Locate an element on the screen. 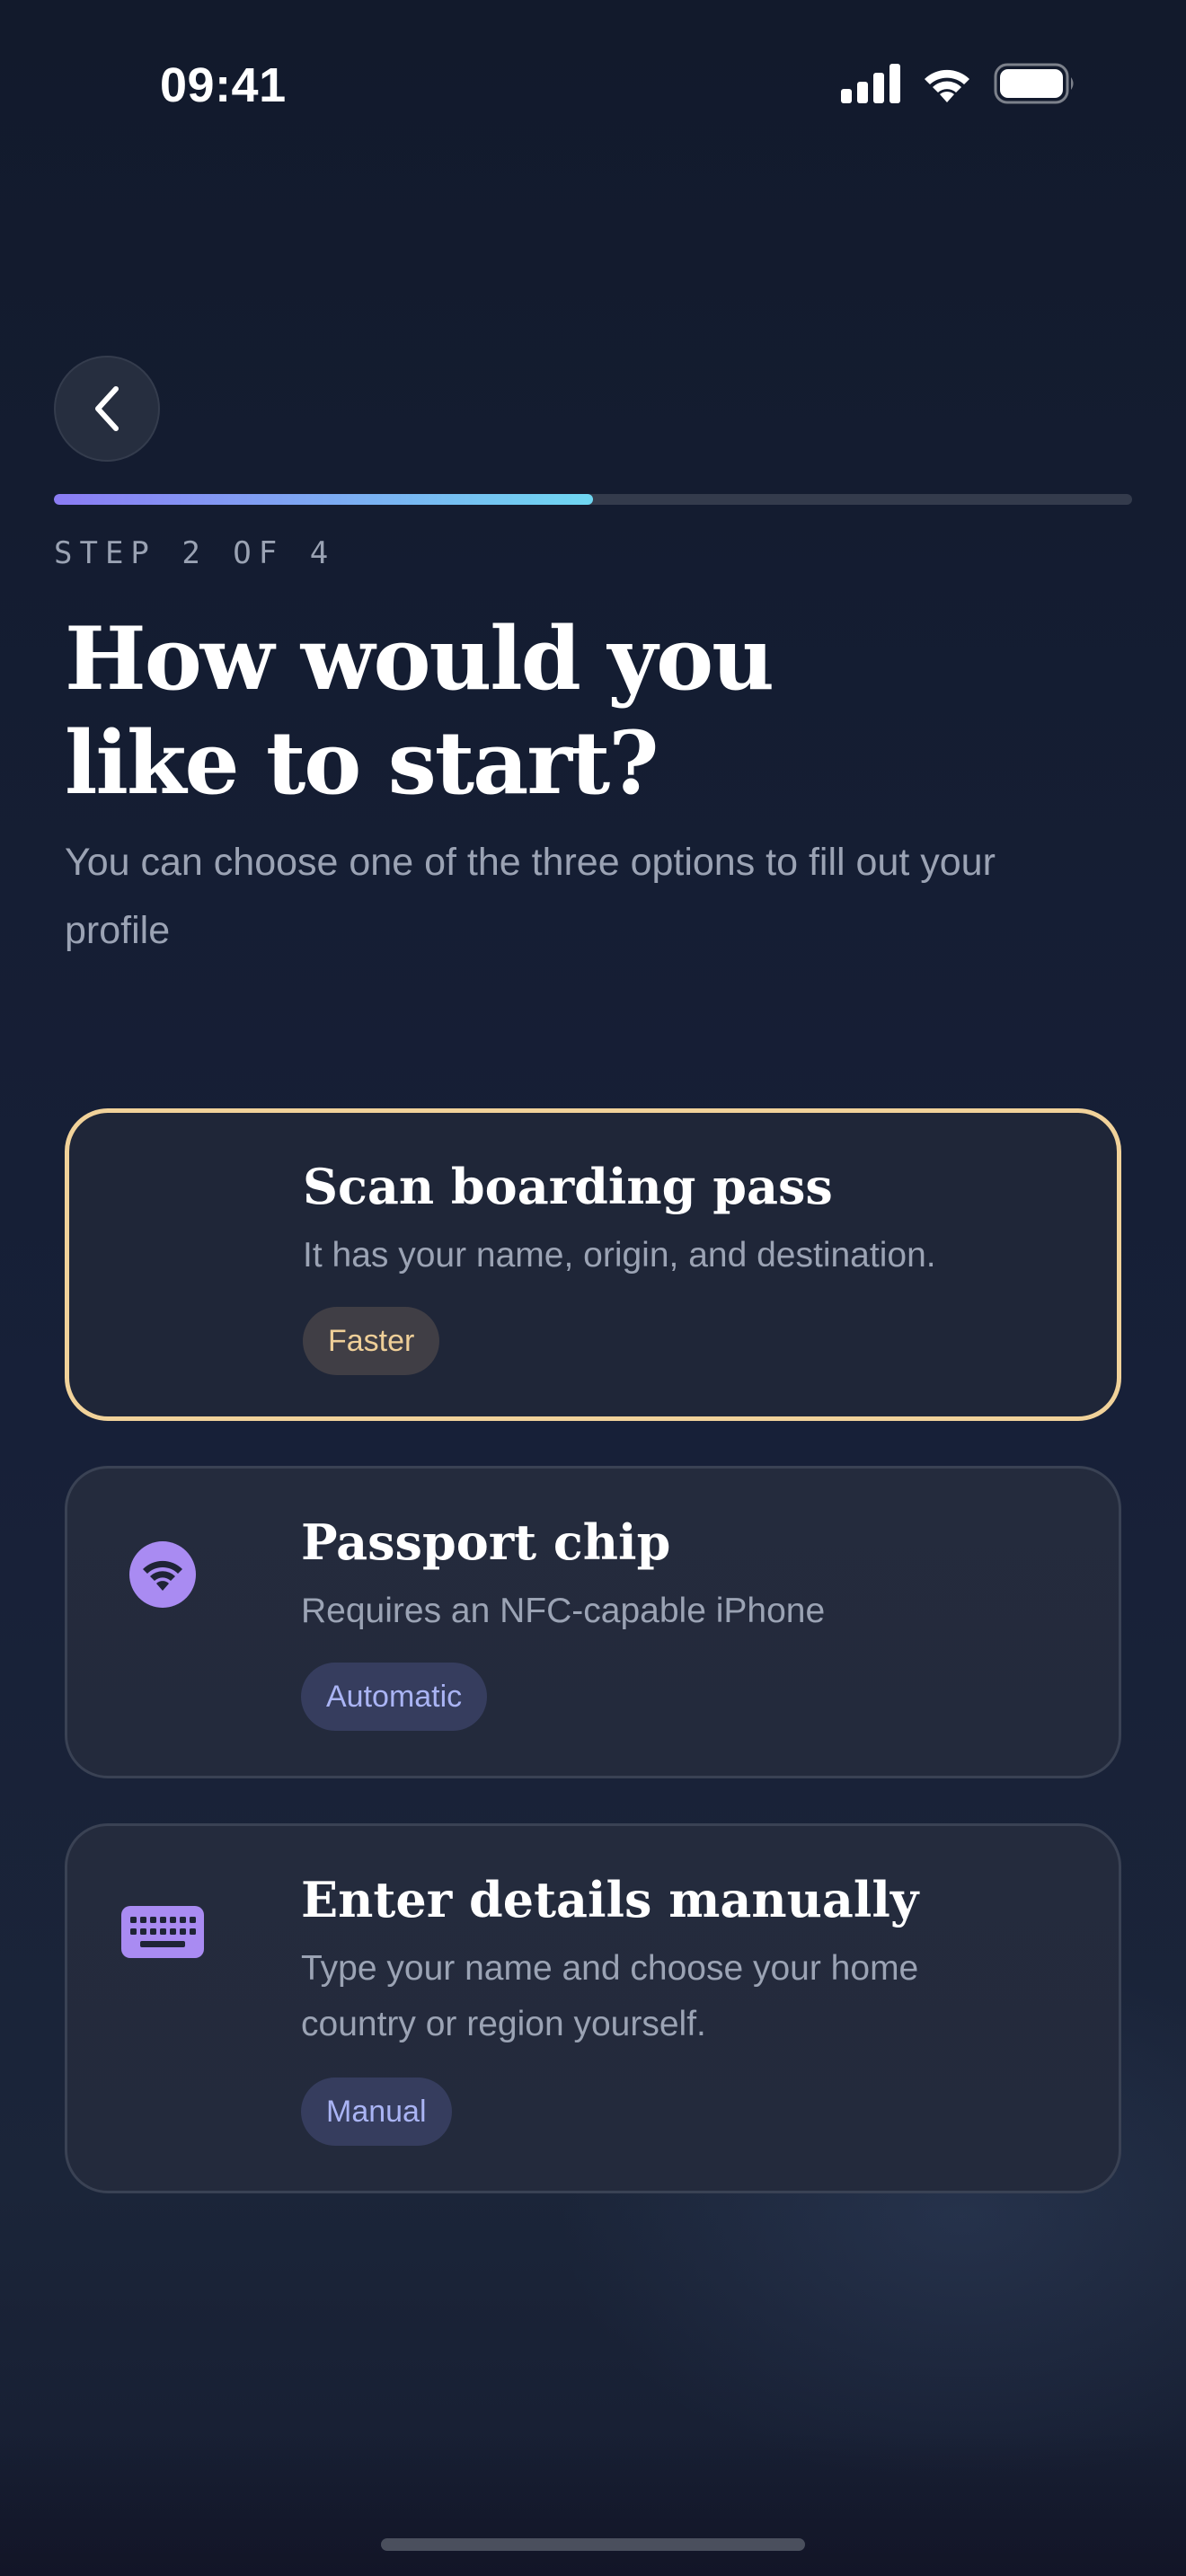 The height and width of the screenshot is (2576, 1186). step-label: STEP 2 OF 4 is located at coordinates (195, 553).